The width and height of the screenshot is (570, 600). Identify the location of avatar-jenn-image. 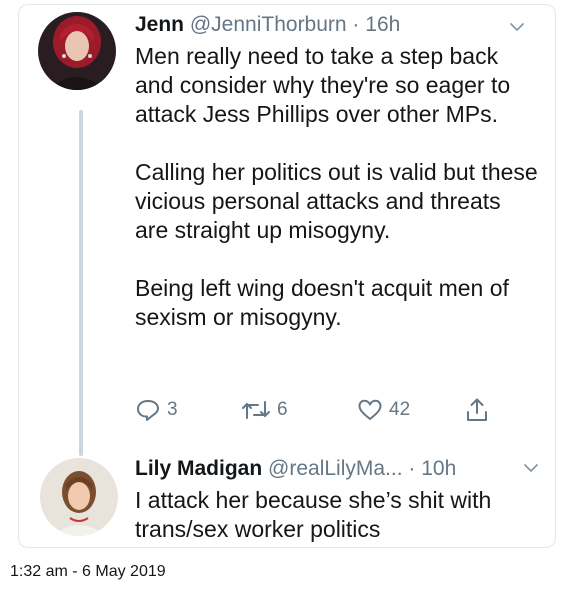
(77, 51).